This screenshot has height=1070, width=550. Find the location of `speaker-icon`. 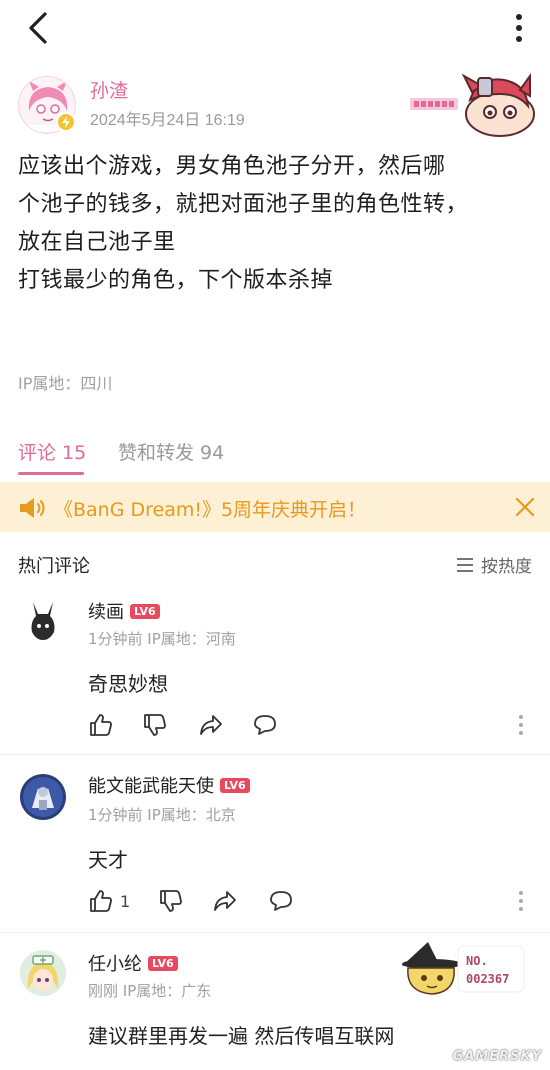

speaker-icon is located at coordinates (32, 508).